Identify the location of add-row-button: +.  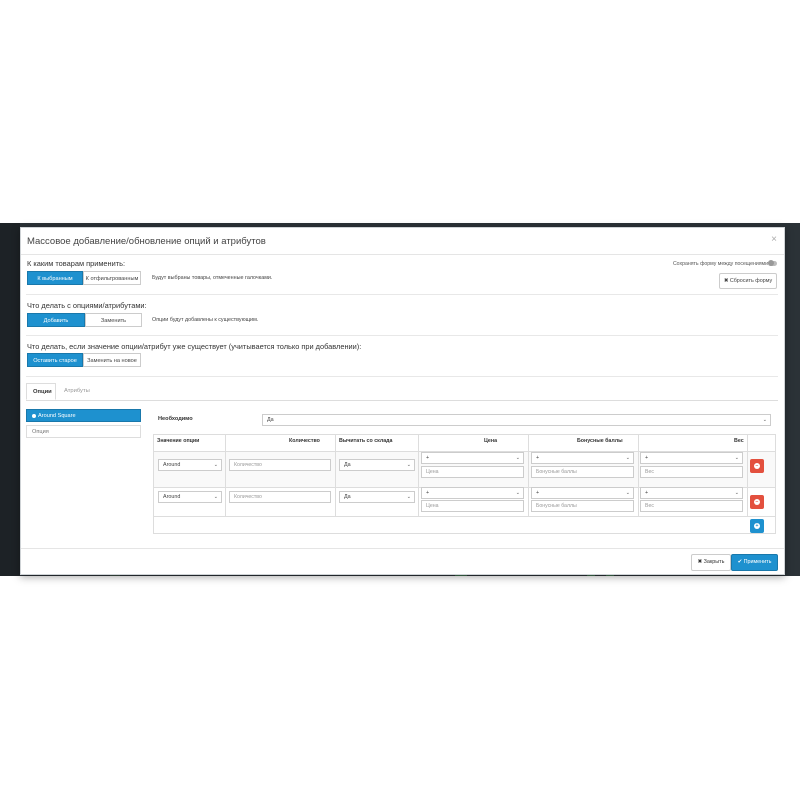
(757, 526).